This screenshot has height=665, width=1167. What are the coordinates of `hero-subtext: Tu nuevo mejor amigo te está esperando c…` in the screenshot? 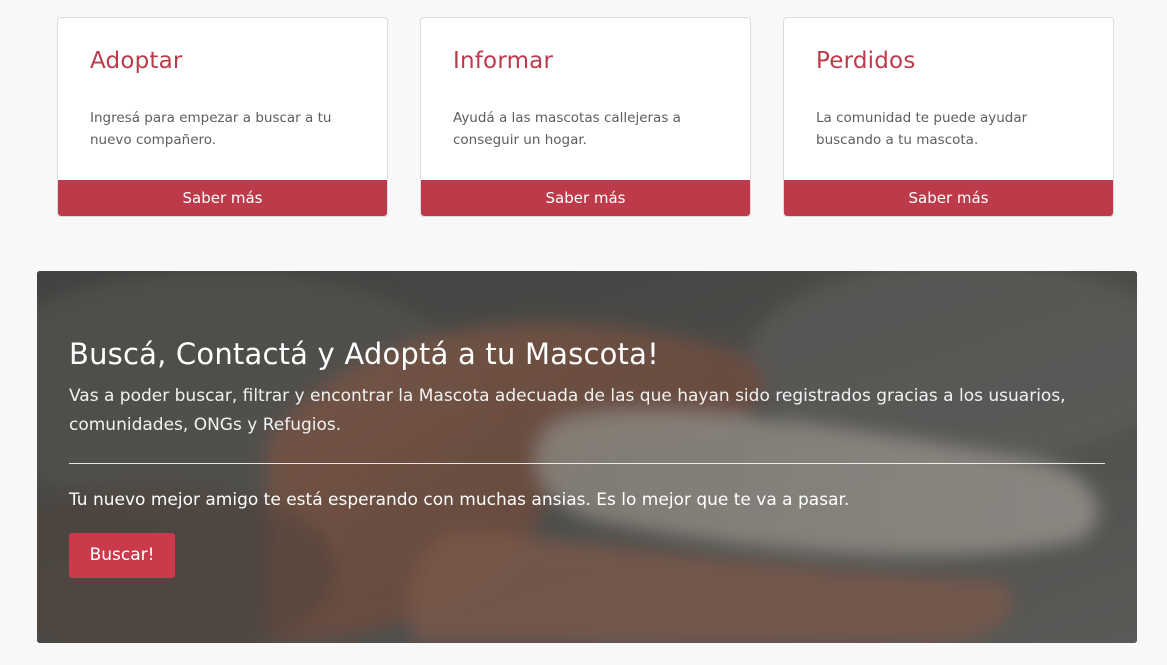 It's located at (459, 500).